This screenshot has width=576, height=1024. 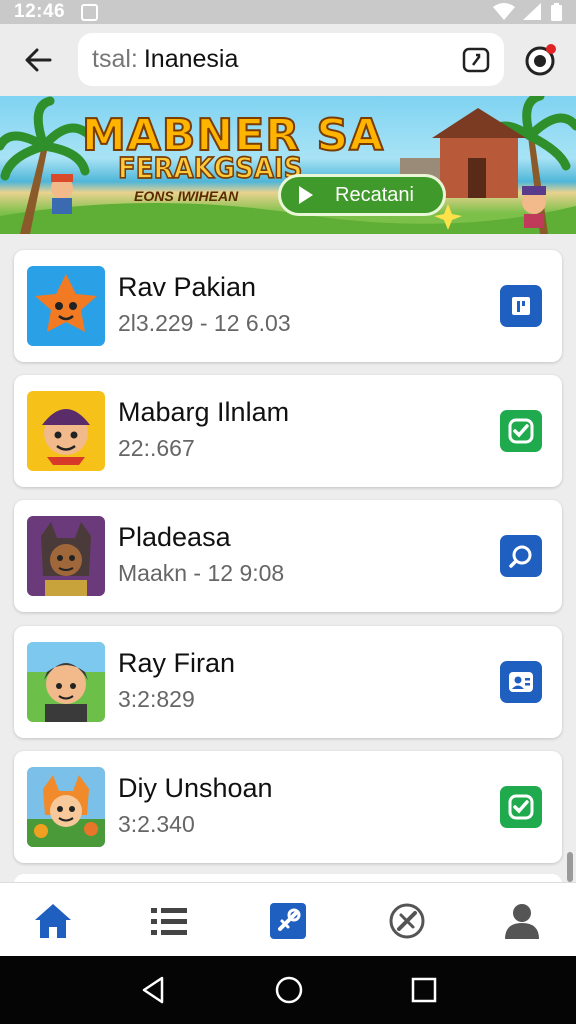 What do you see at coordinates (66, 437) in the screenshot?
I see `pirate-boy-icon` at bounding box center [66, 437].